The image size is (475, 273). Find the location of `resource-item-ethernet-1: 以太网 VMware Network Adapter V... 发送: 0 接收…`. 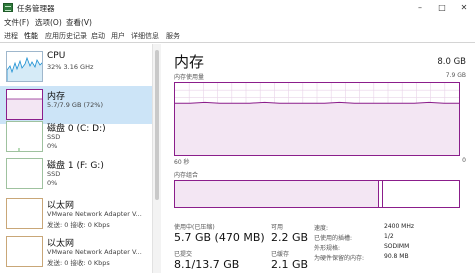

resource-item-ethernet-1: 以太网 VMware Network Adapter V... 发送: 0 接收… is located at coordinates (76, 214).